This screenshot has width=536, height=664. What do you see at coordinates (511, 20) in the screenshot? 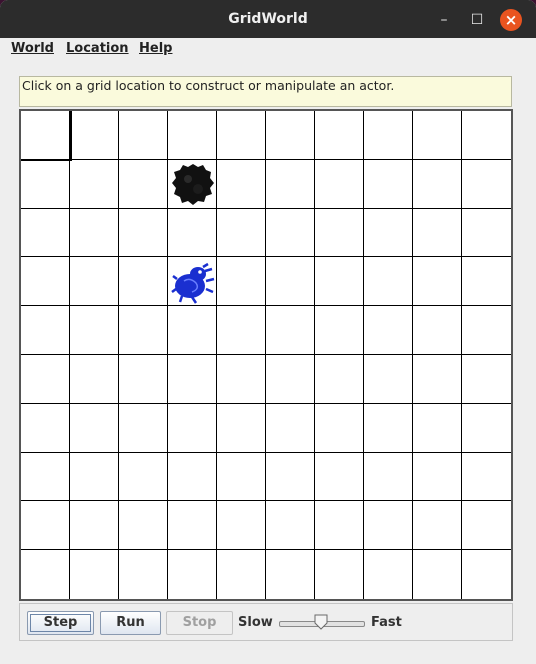
I see `close-icon: ×` at bounding box center [511, 20].